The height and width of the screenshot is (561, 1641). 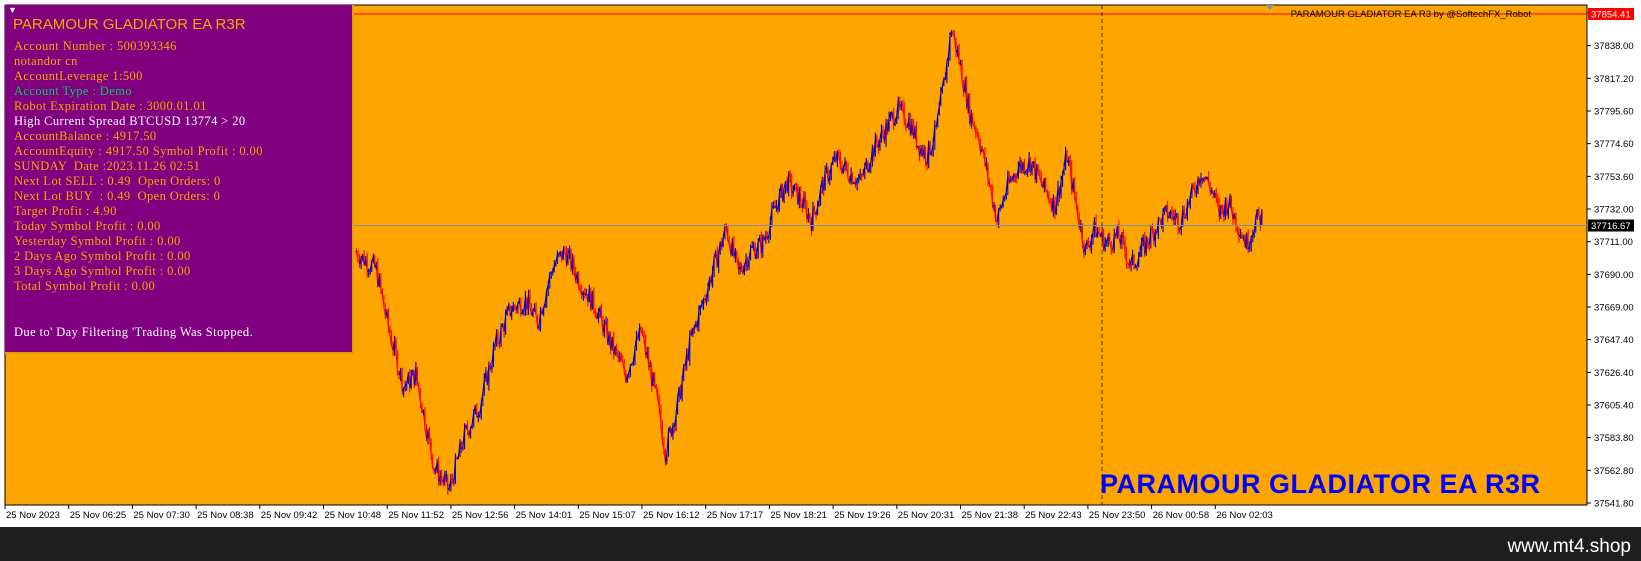 I want to click on y-tick-label: 37647.40, so click(x=1614, y=340).